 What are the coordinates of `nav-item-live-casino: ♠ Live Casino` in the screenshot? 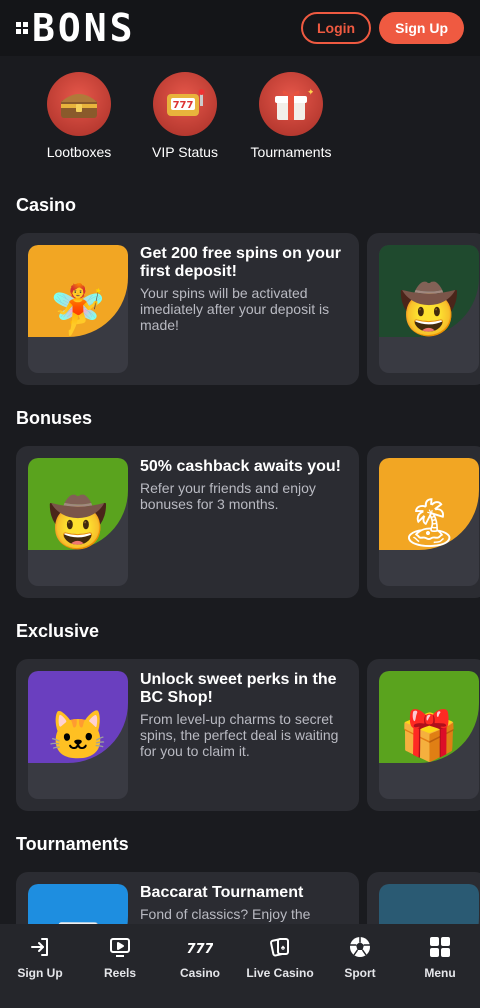 It's located at (280, 966).